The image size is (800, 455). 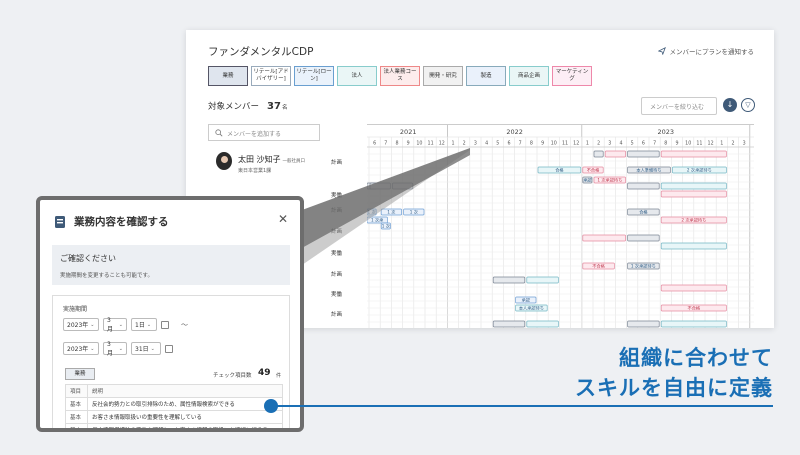 I want to click on start-date-row: 2023年 ⌄ 3月 ⌄ 1日 ⌄ 〜, so click(x=125, y=325).